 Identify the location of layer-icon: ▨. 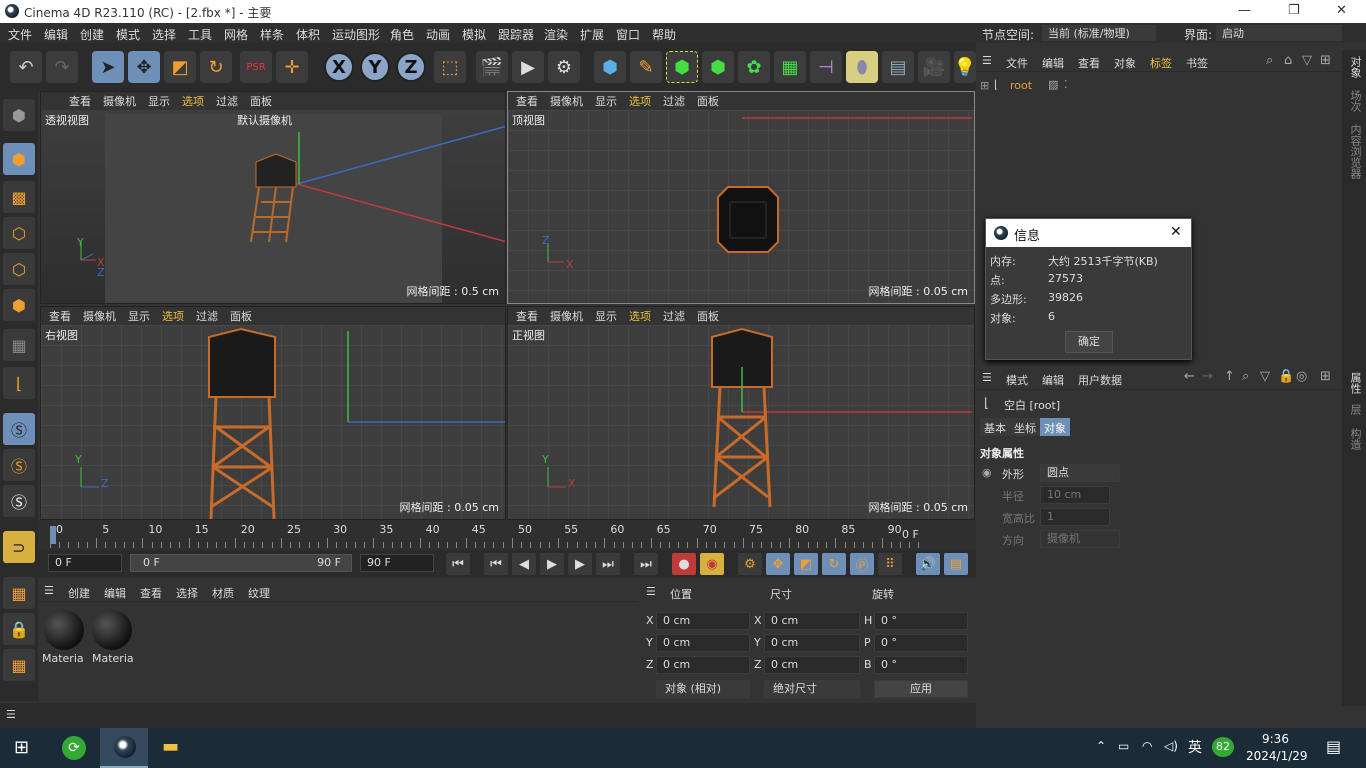
(1053, 84).